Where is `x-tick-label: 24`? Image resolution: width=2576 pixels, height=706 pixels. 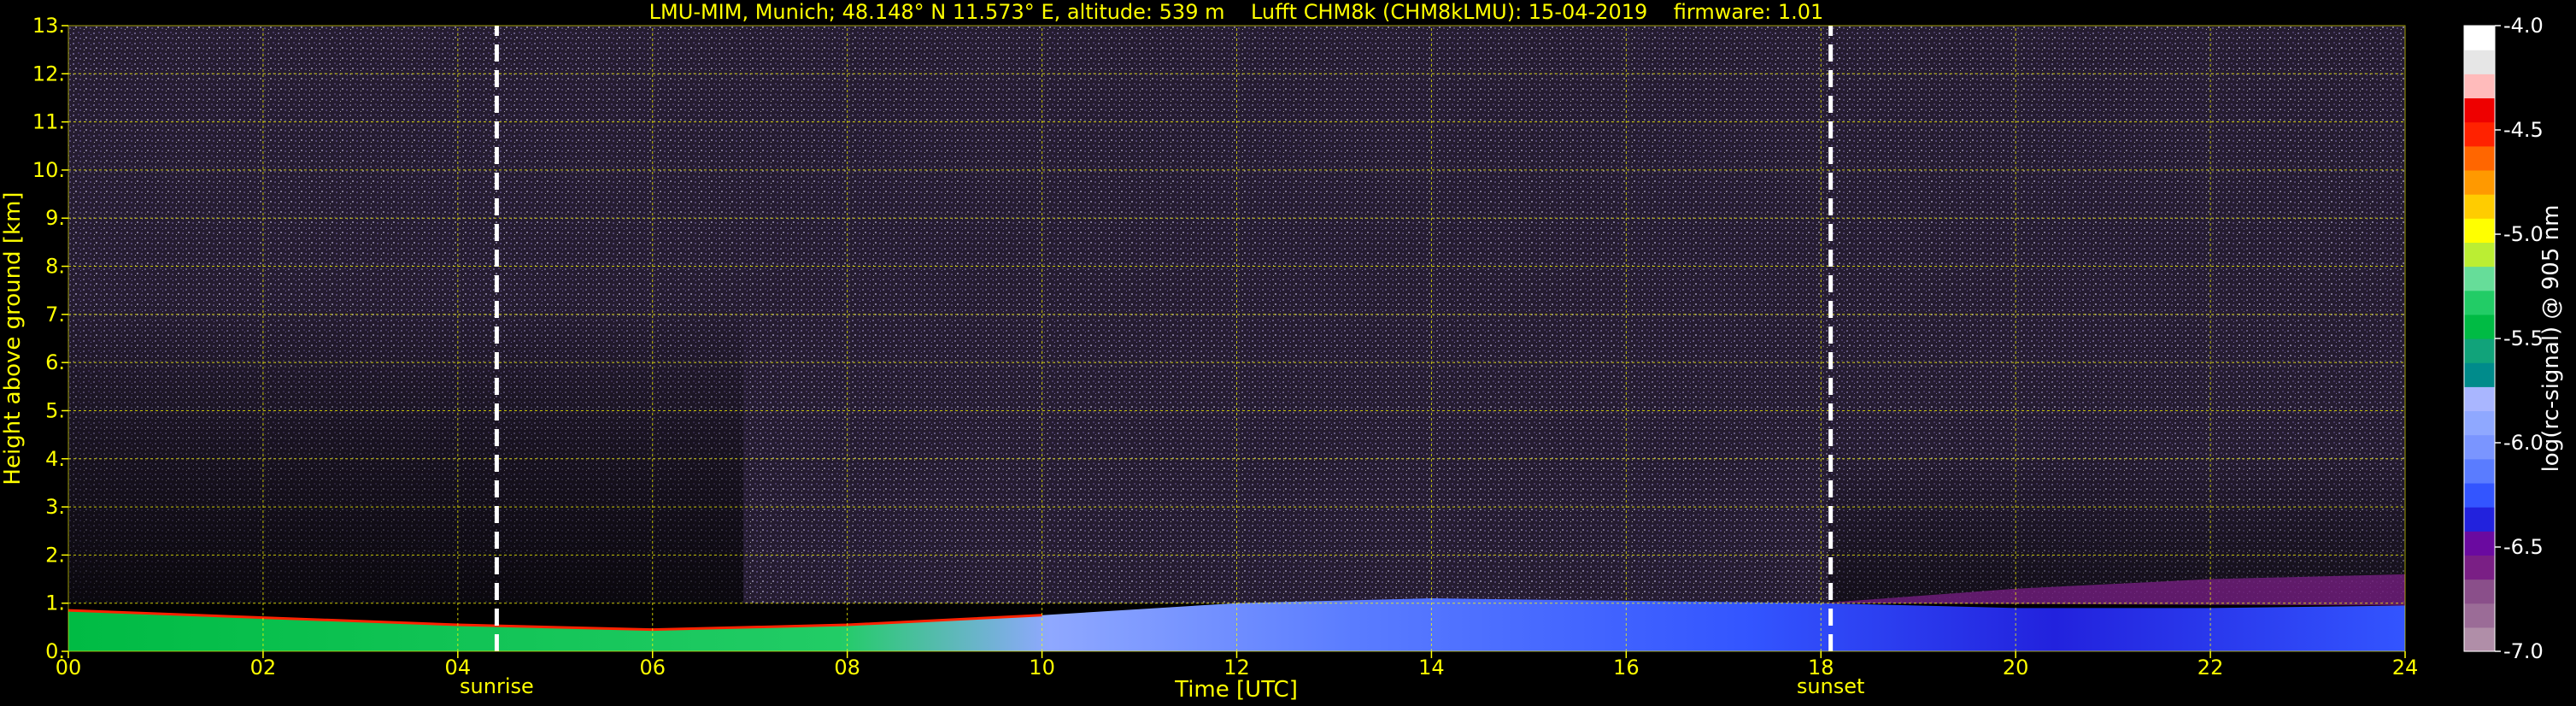 x-tick-label: 24 is located at coordinates (2405, 668).